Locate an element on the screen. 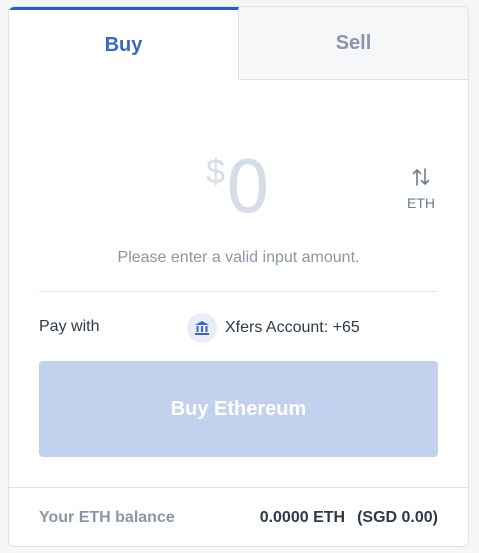 The height and width of the screenshot is (553, 479). pay-with-row: Pay with Xfers Account: +65 is located at coordinates (238, 328).